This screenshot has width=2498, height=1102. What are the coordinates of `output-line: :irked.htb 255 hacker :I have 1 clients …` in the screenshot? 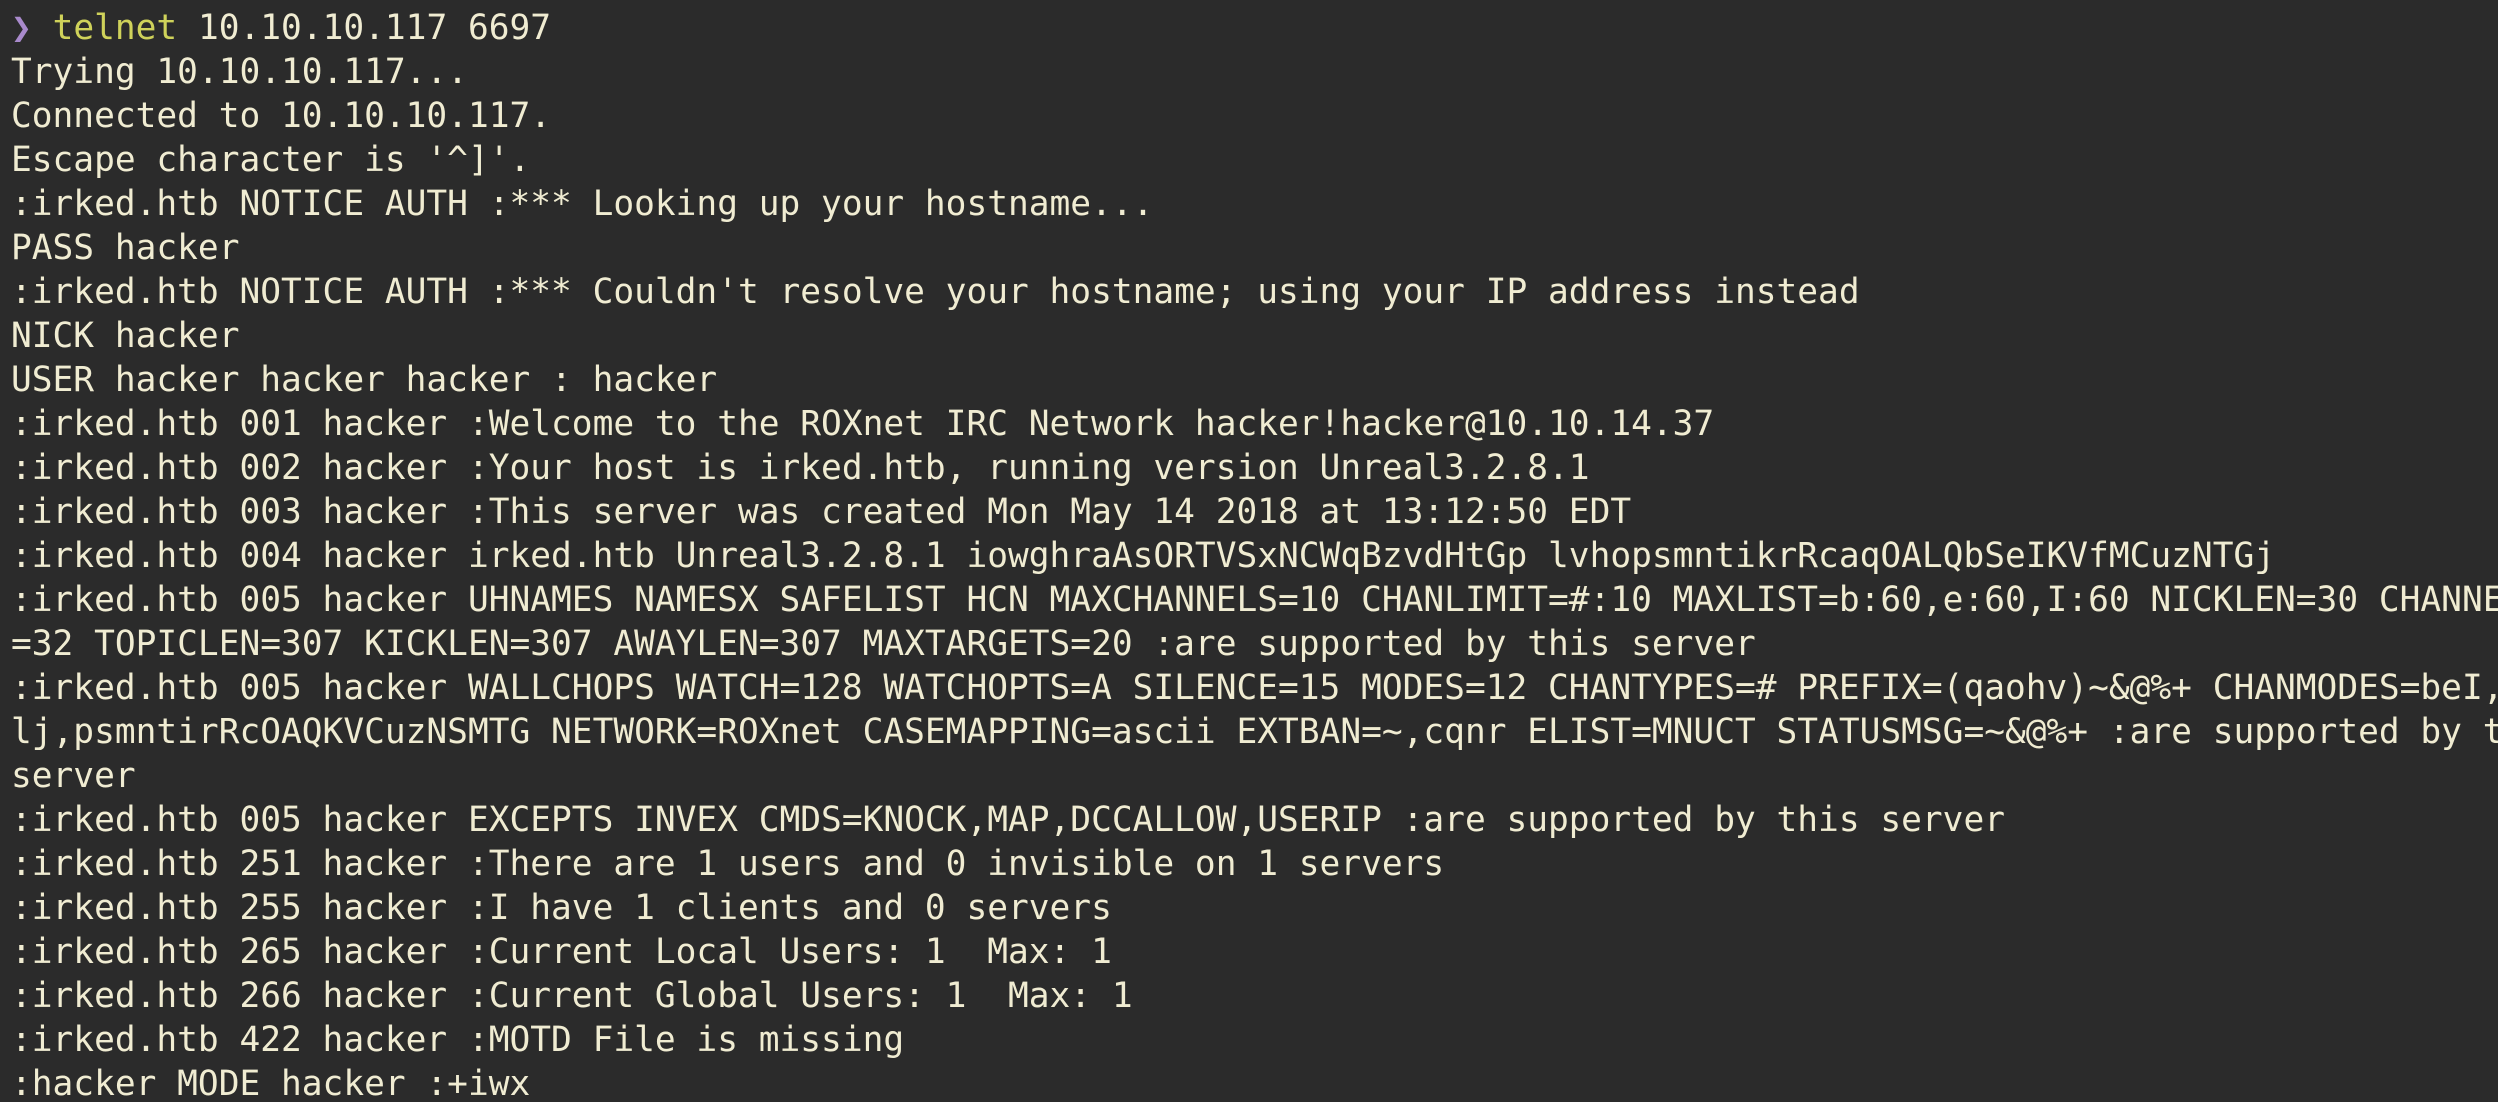 It's located at (561, 908).